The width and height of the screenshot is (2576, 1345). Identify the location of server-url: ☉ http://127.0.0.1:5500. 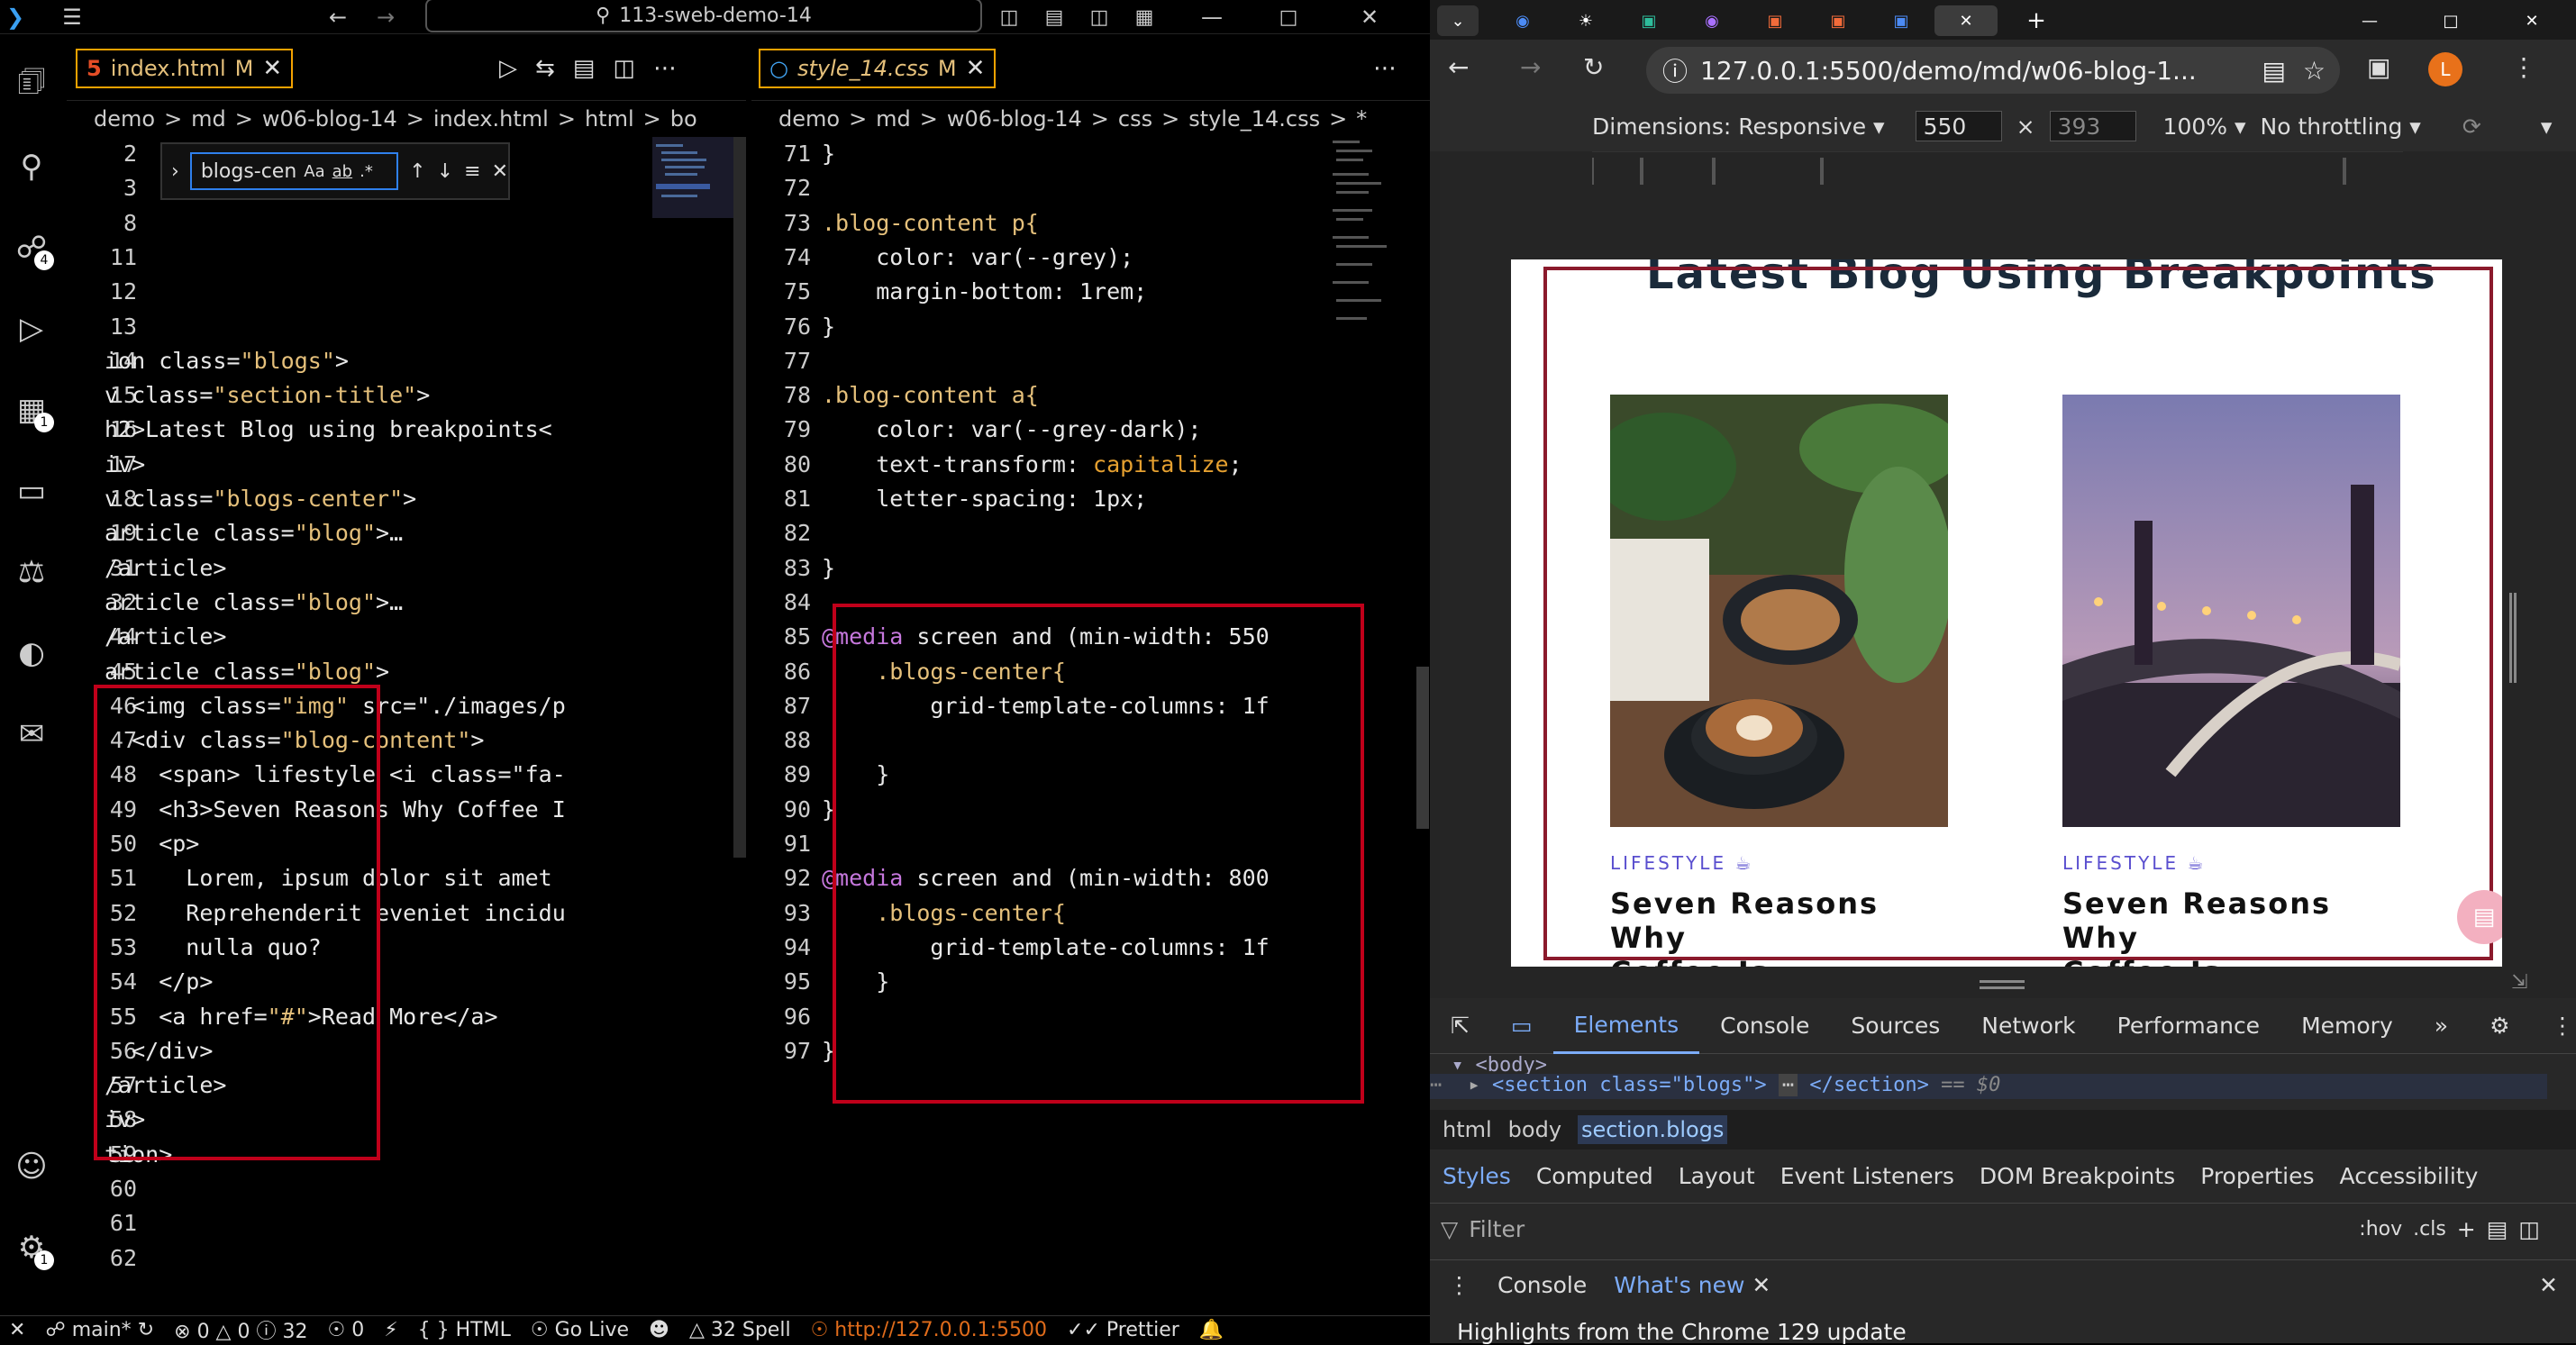
(929, 1330).